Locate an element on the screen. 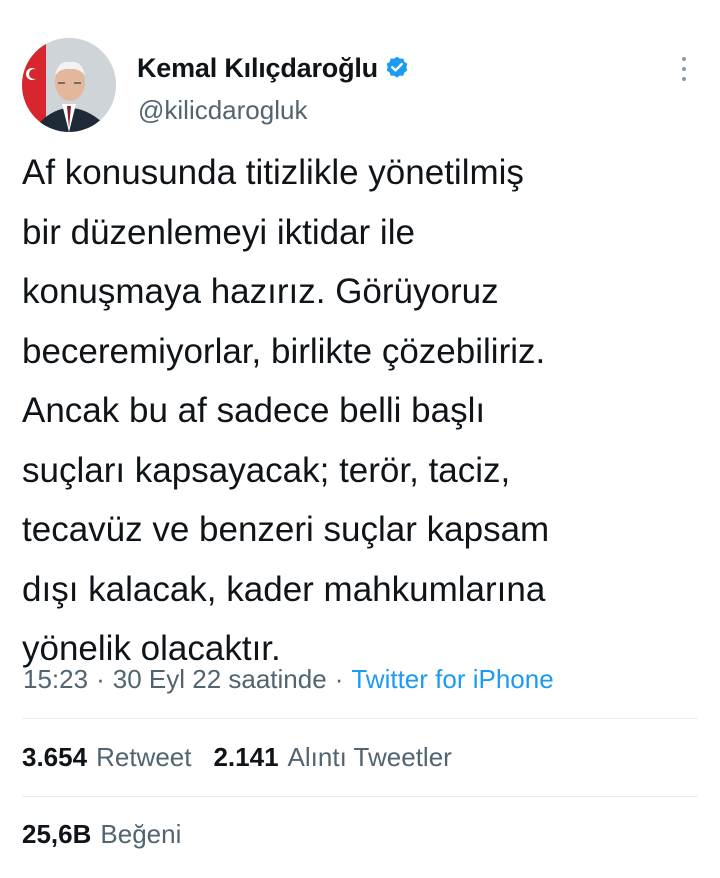  likes-stats-row: 25,6B Beğeni is located at coordinates (101, 834).